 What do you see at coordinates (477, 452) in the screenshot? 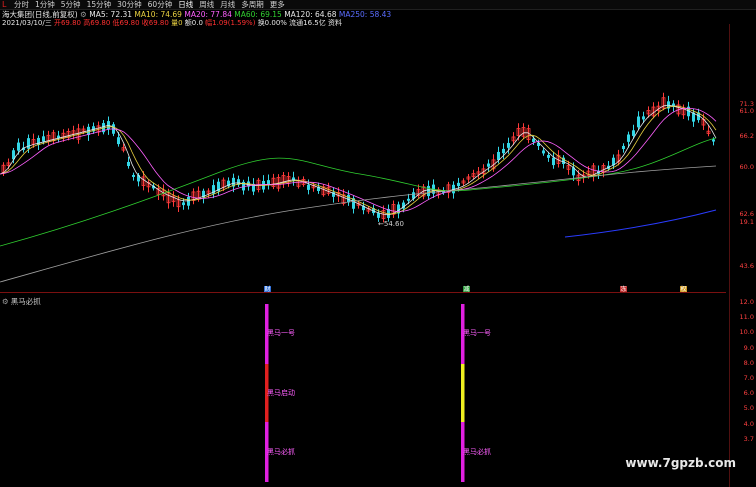
I see `signal2-bottom-label: 黑马必抓` at bounding box center [477, 452].